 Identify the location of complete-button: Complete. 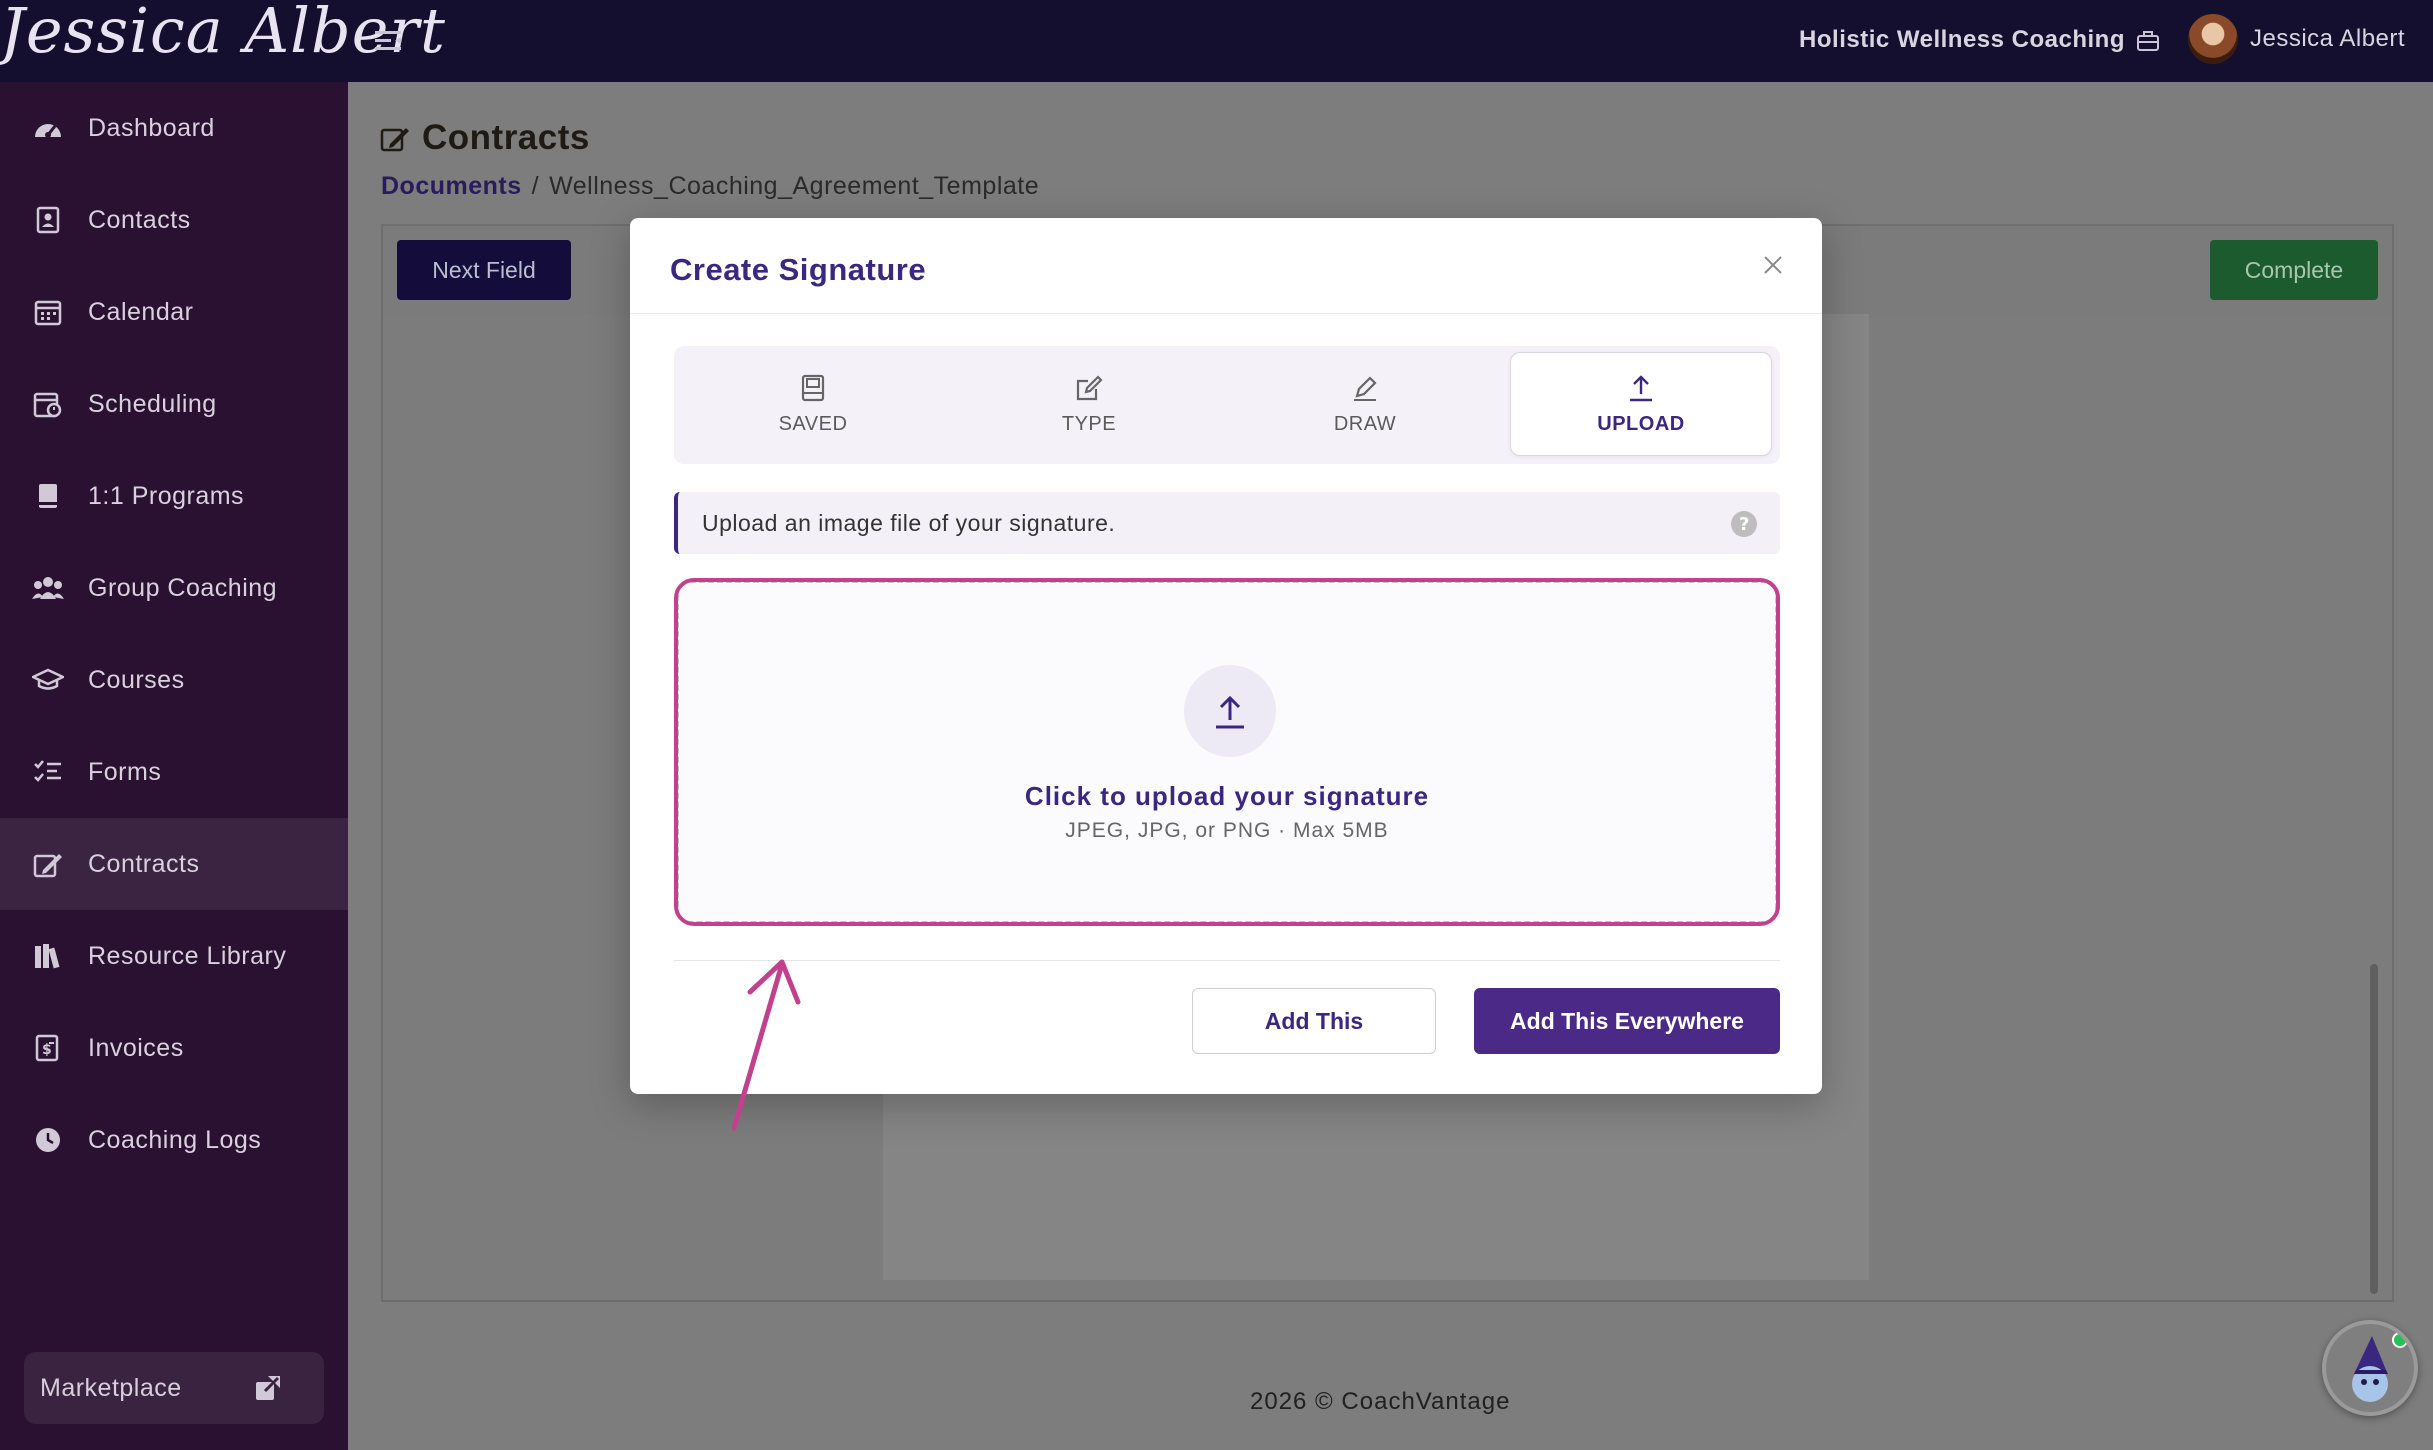
(2294, 270).